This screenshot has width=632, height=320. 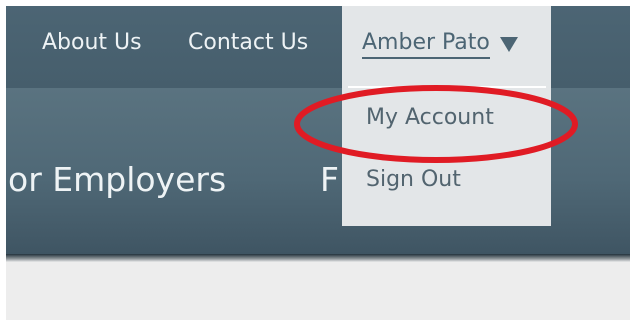 I want to click on banner-link-employers: or Employers, so click(x=117, y=180).